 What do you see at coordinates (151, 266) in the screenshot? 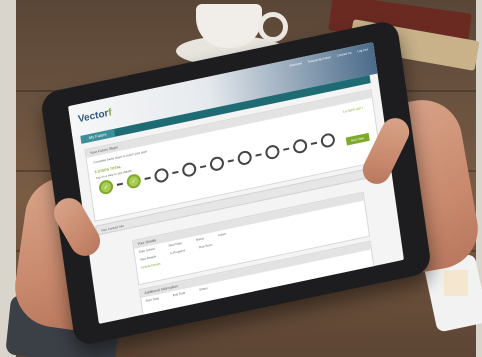
I see `update-details-link: Update Details` at bounding box center [151, 266].